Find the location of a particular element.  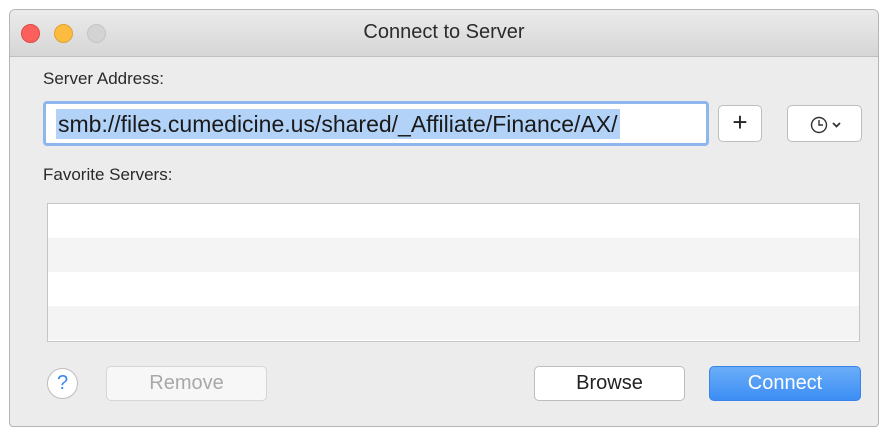

recent-servers-button is located at coordinates (824, 123).